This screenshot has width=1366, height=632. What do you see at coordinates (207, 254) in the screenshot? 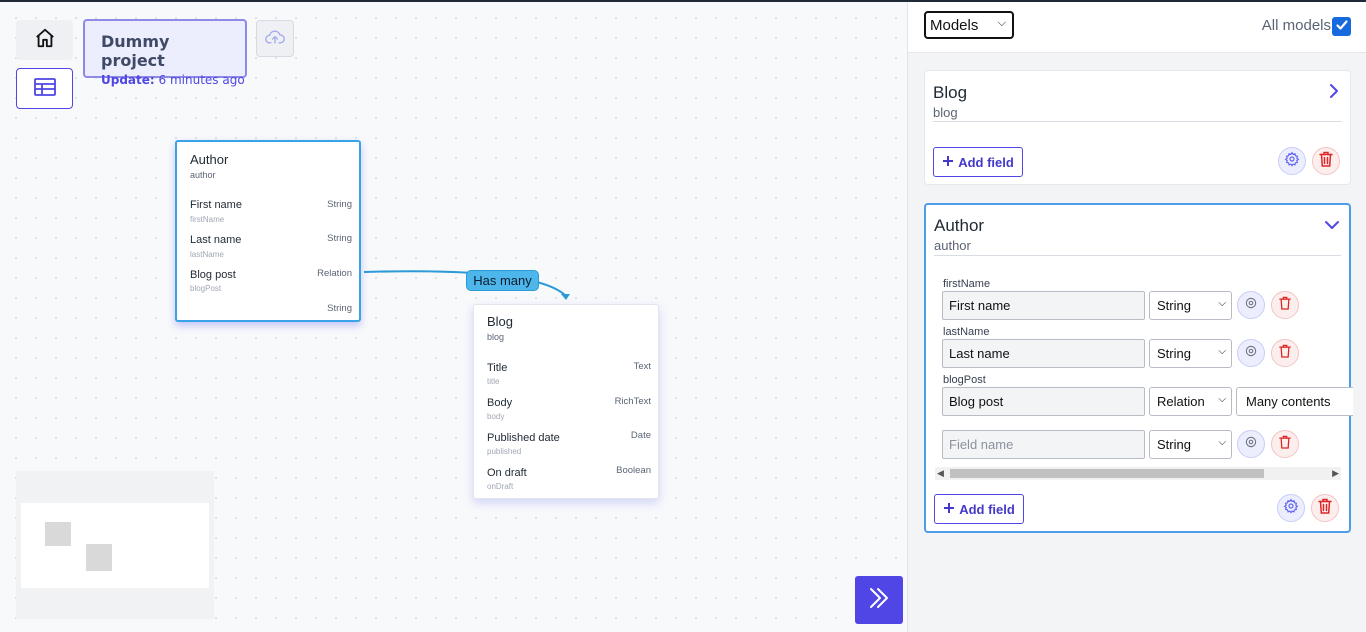
I see `node-field-key: lastName` at bounding box center [207, 254].